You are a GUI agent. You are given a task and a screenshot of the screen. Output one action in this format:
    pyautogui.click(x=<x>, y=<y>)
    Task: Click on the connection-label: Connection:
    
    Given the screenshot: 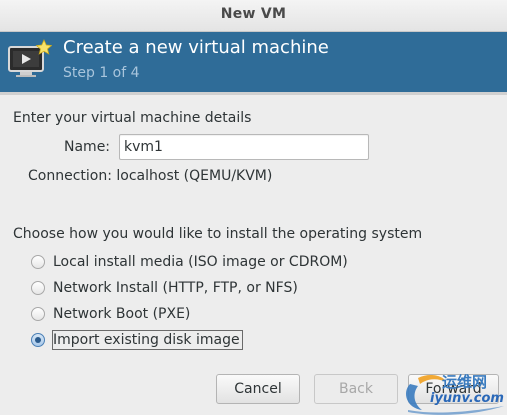 What is the action you would take?
    pyautogui.click(x=70, y=176)
    